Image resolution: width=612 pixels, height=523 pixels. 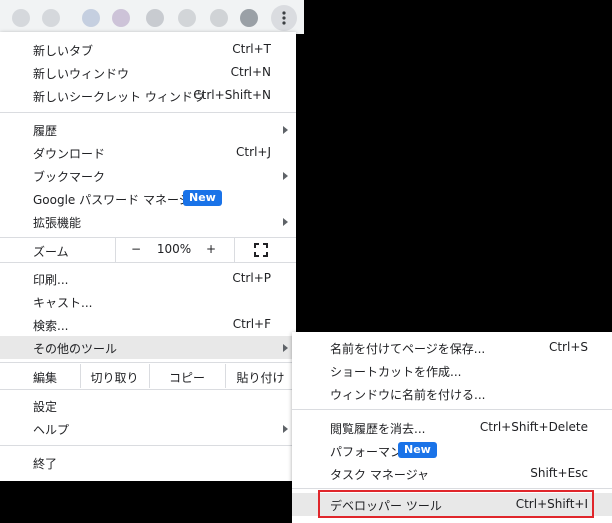 I want to click on cut-button: 切り取り, so click(x=114, y=377).